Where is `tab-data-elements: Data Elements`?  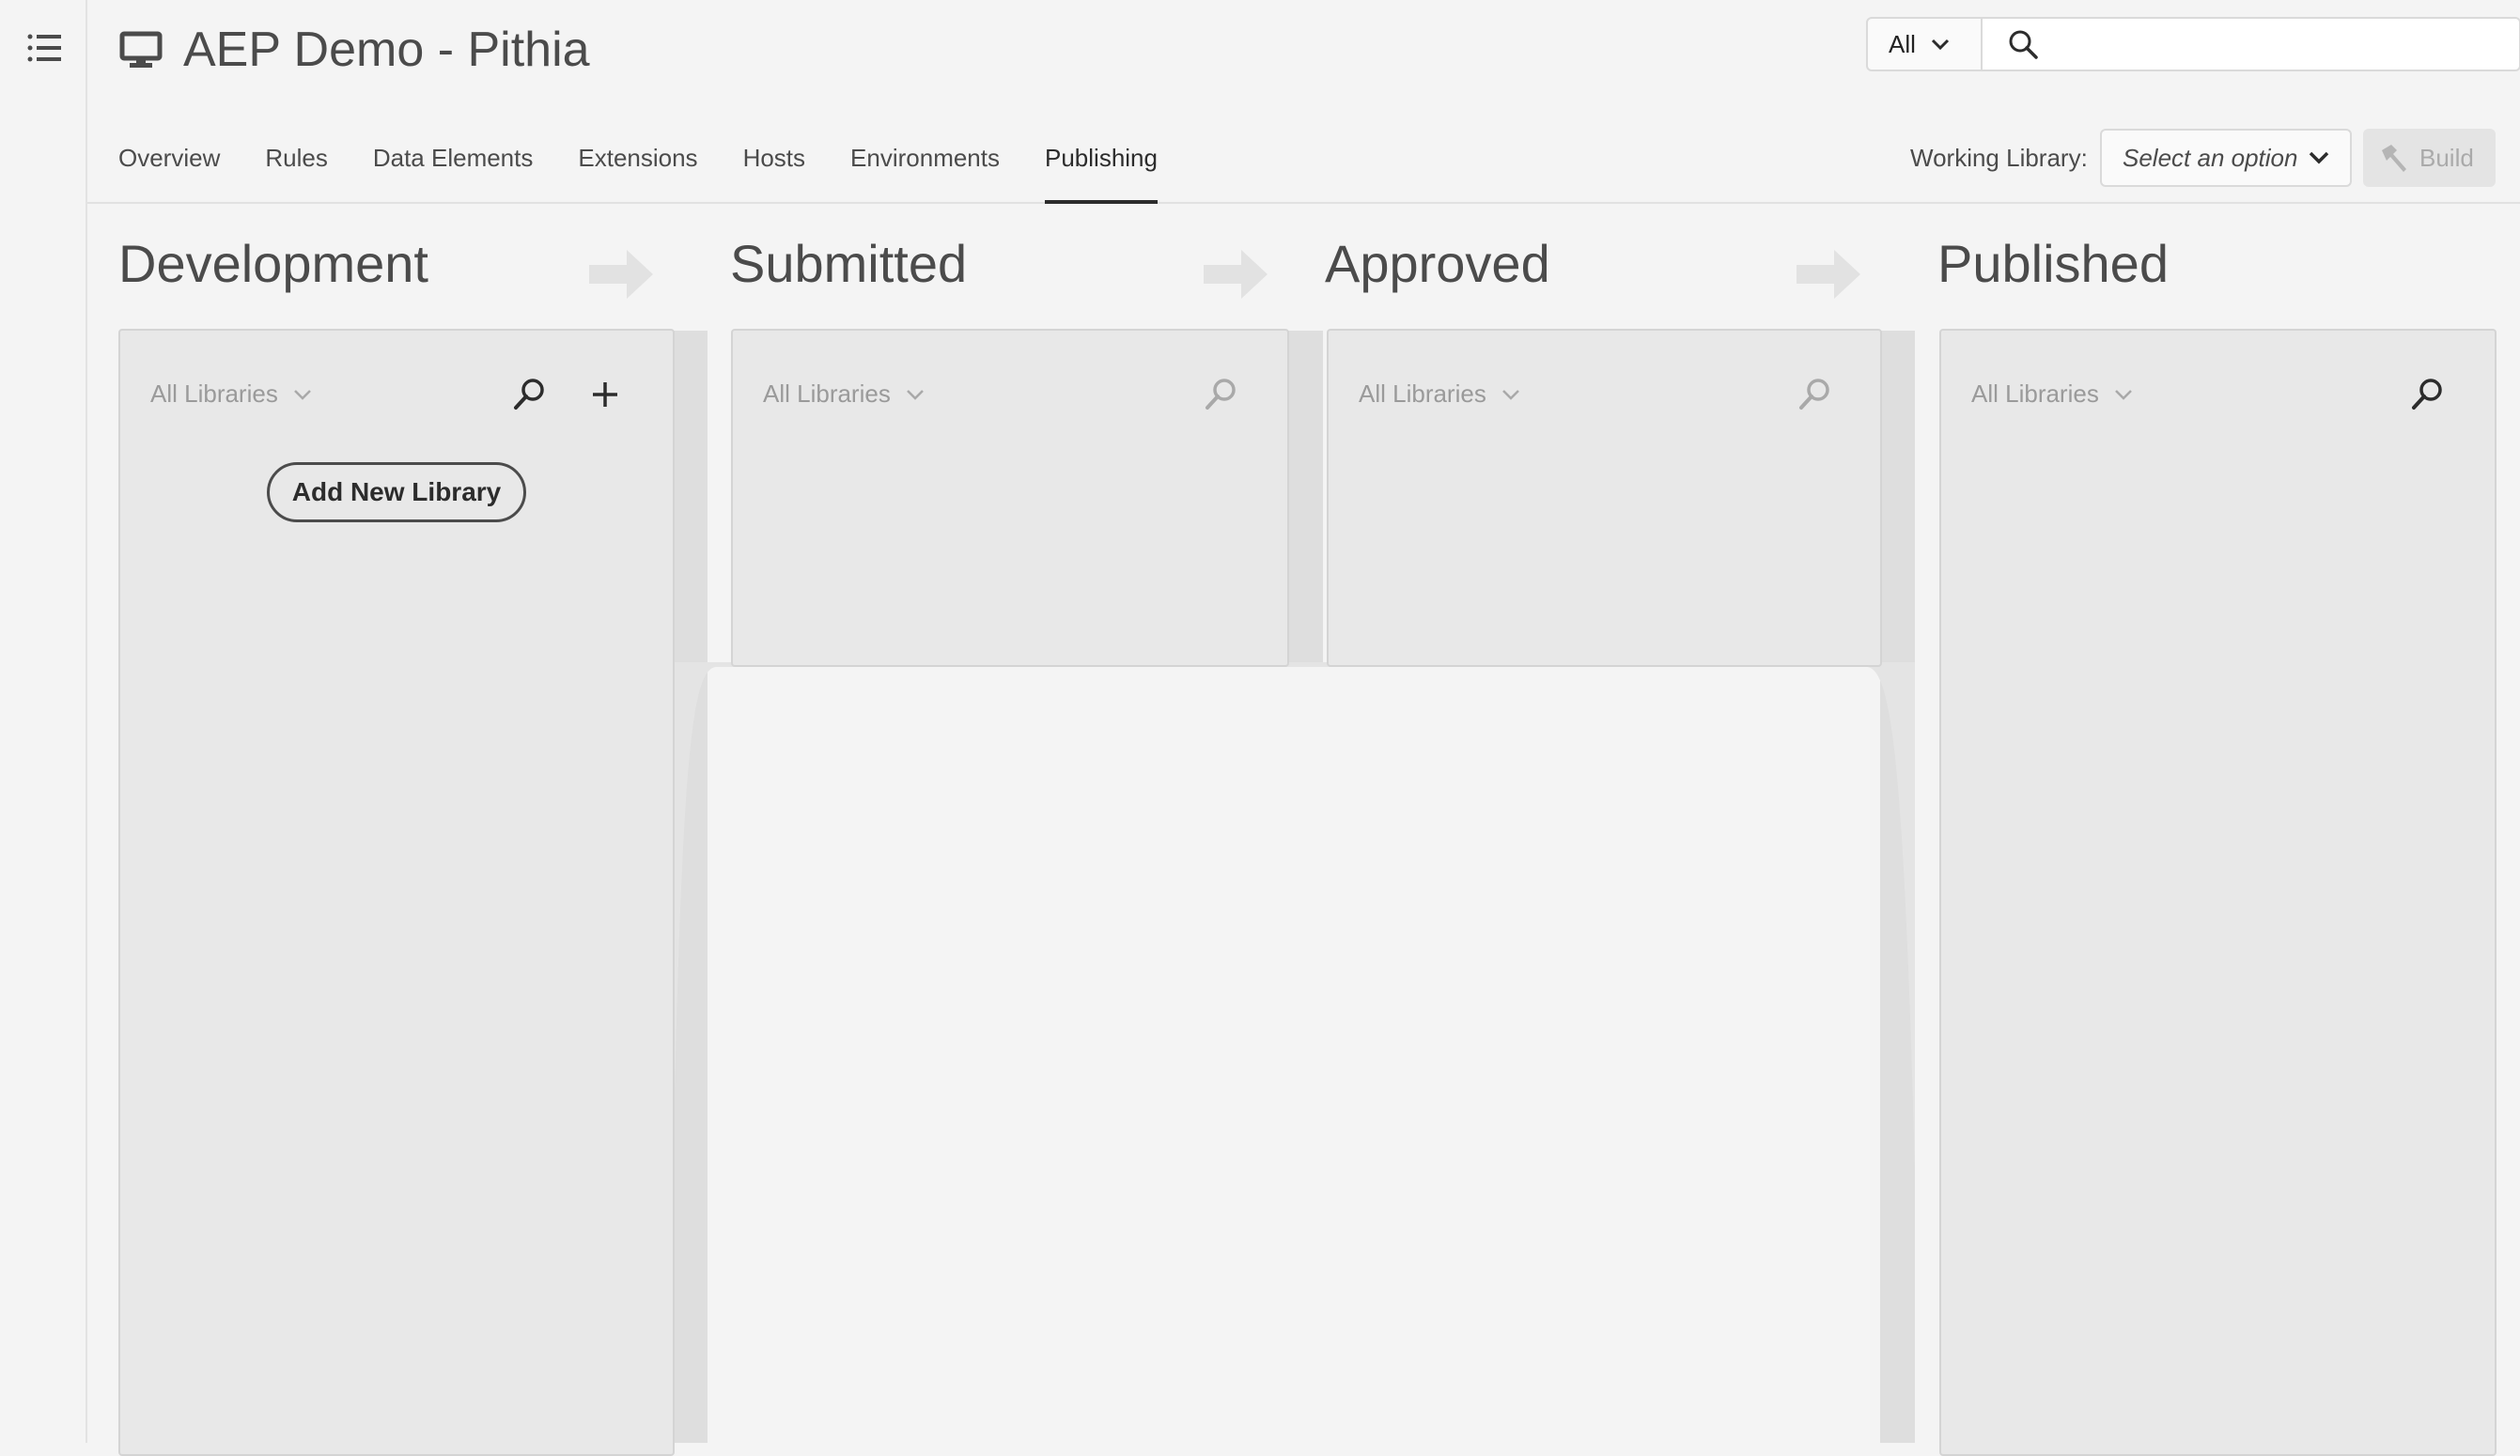 tab-data-elements: Data Elements is located at coordinates (453, 166).